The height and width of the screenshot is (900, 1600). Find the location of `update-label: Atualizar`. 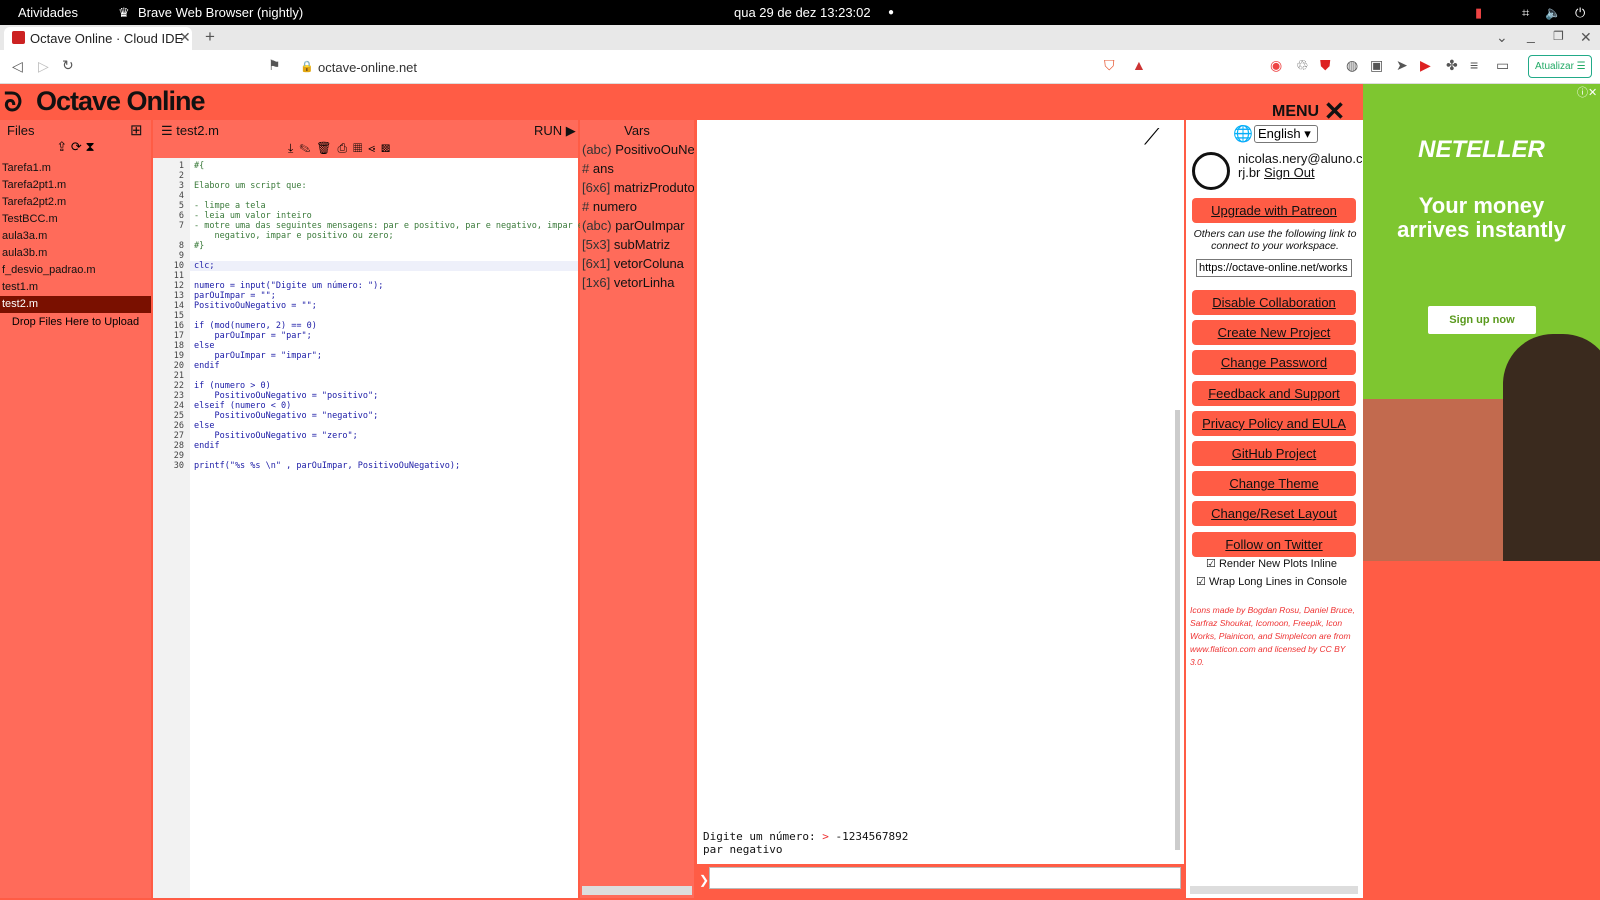

update-label: Atualizar is located at coordinates (1554, 66).